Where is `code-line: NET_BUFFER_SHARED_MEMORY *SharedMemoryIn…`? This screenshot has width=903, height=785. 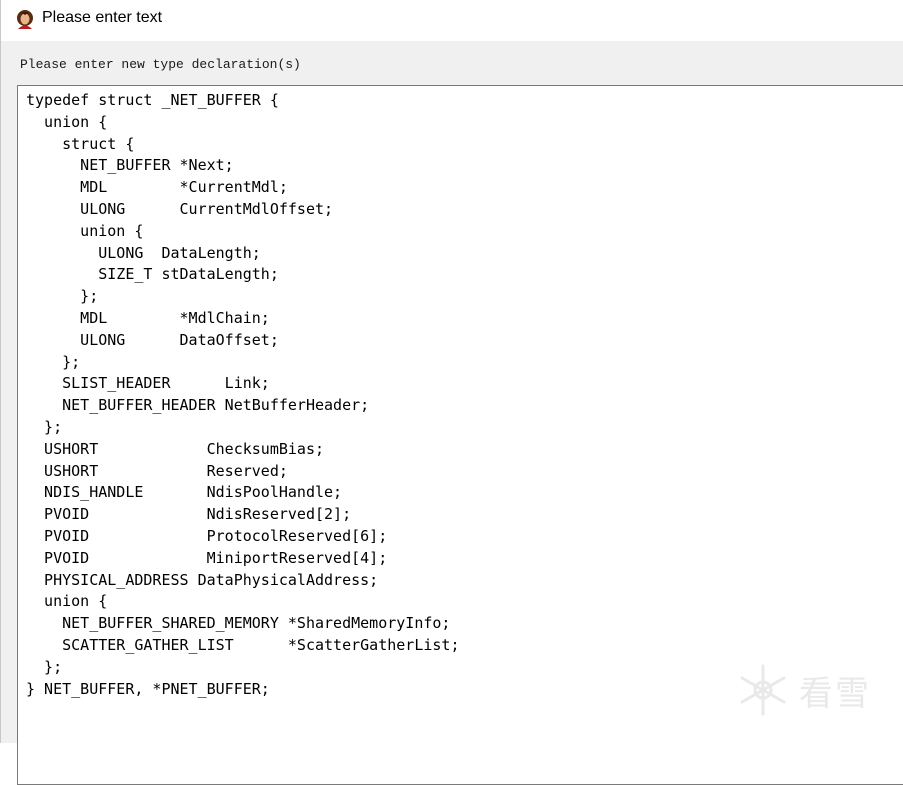
code-line: NET_BUFFER_SHARED_MEMORY *SharedMemoryIn… is located at coordinates (238, 623).